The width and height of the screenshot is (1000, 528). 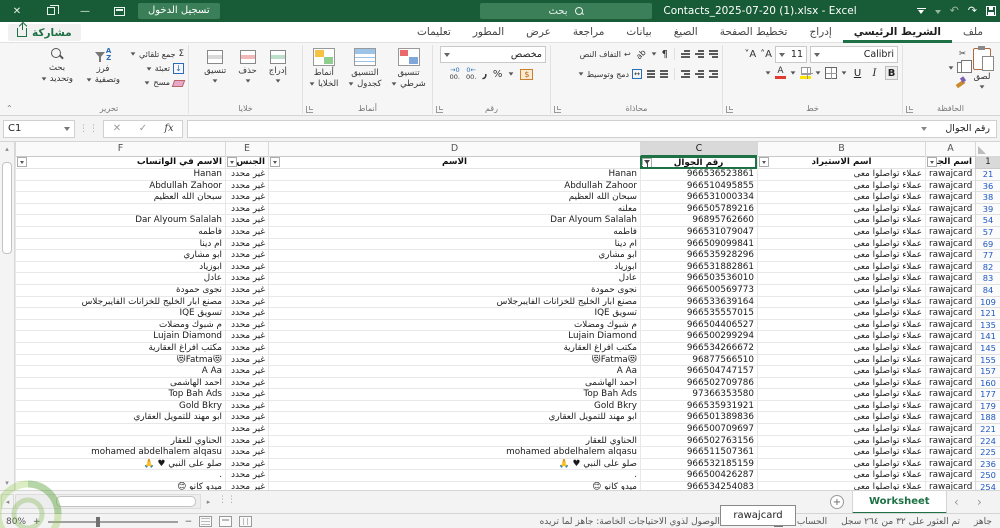 What do you see at coordinates (640, 53) in the screenshot?
I see `orientation-button: ab` at bounding box center [640, 53].